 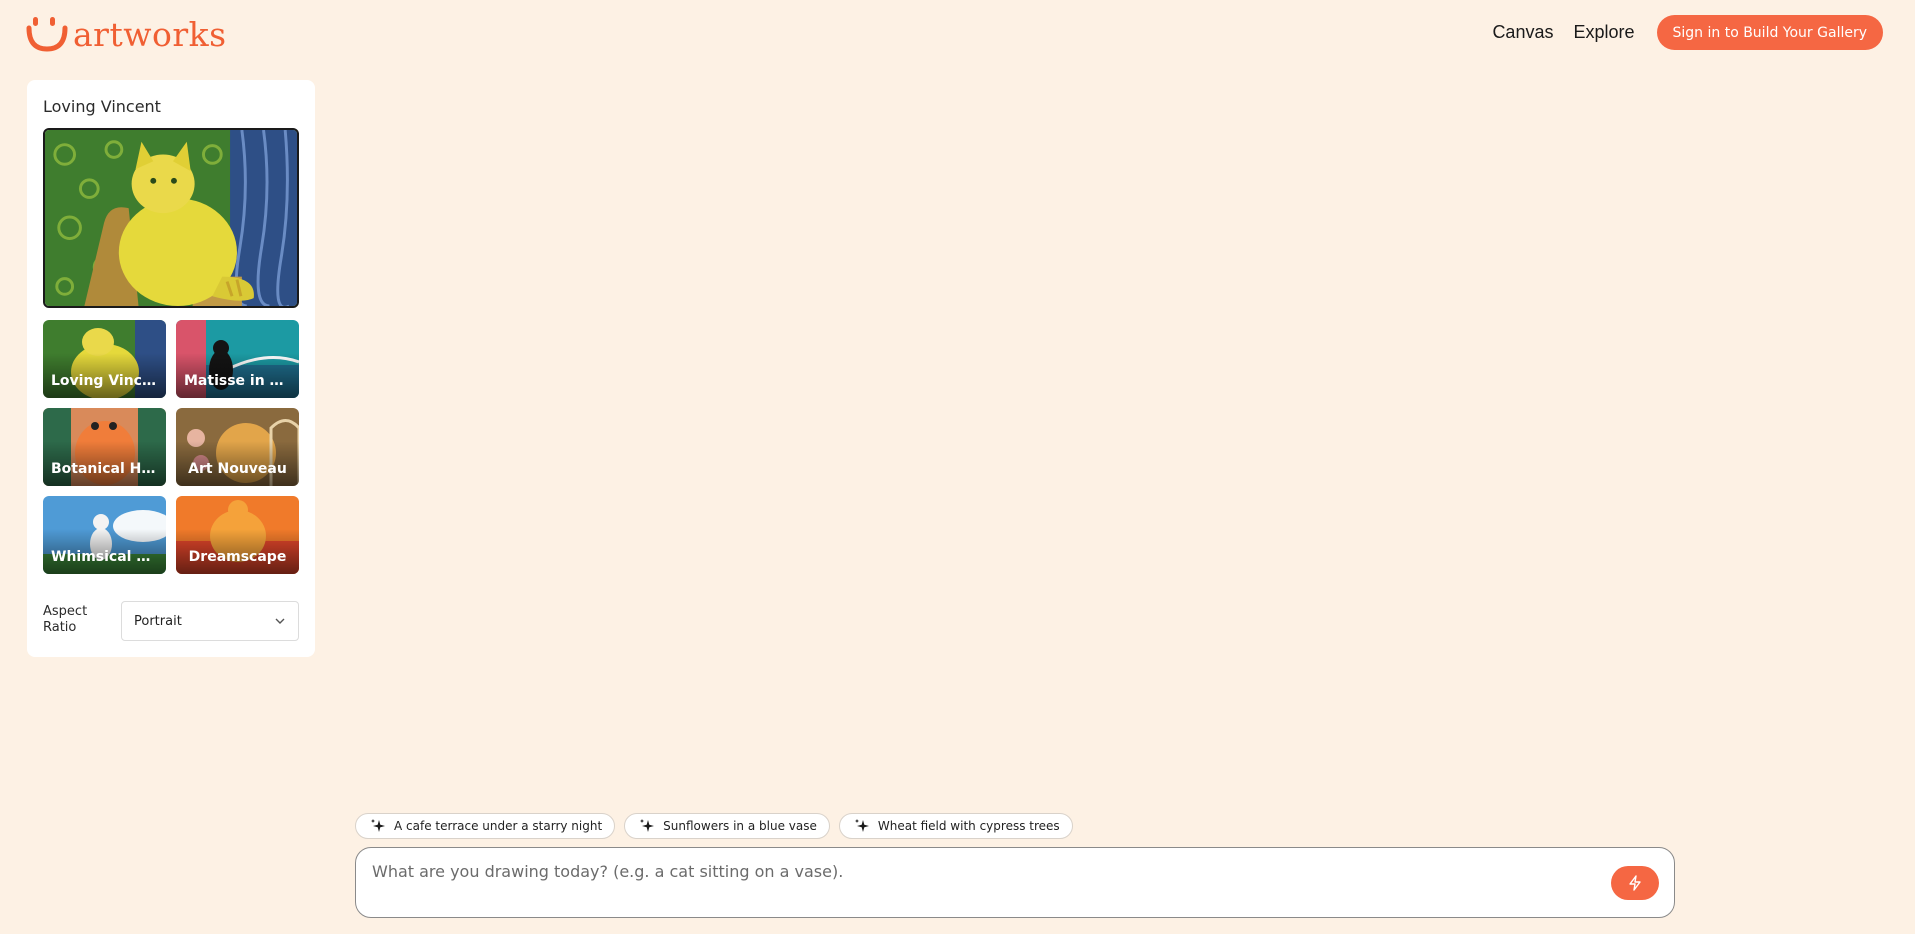 What do you see at coordinates (210, 621) in the screenshot?
I see `aspect-ratio-select: Portrait` at bounding box center [210, 621].